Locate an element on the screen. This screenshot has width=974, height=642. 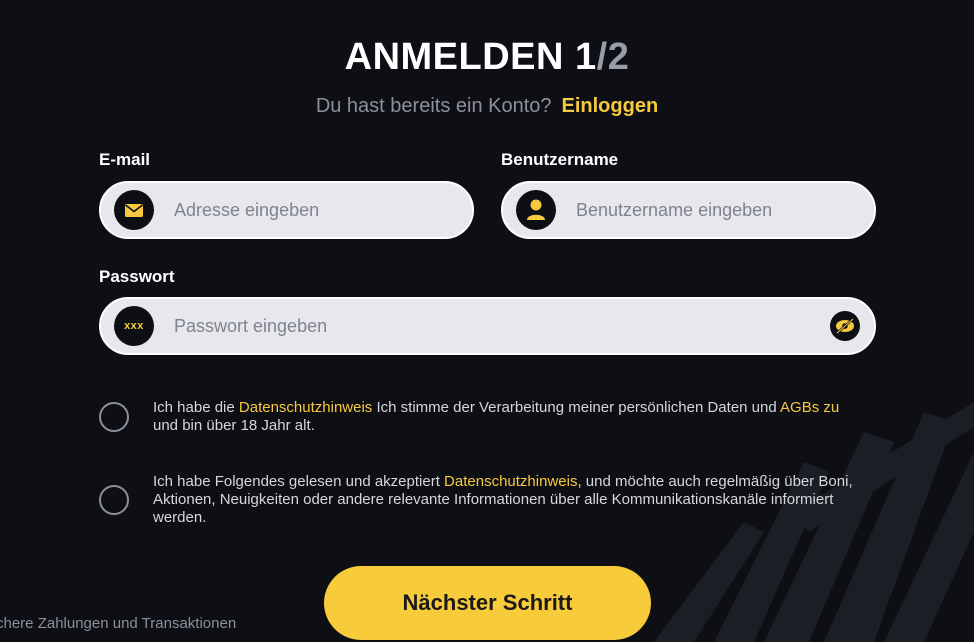
consent-privacy-text-1: Ich habe die is located at coordinates (196, 407).